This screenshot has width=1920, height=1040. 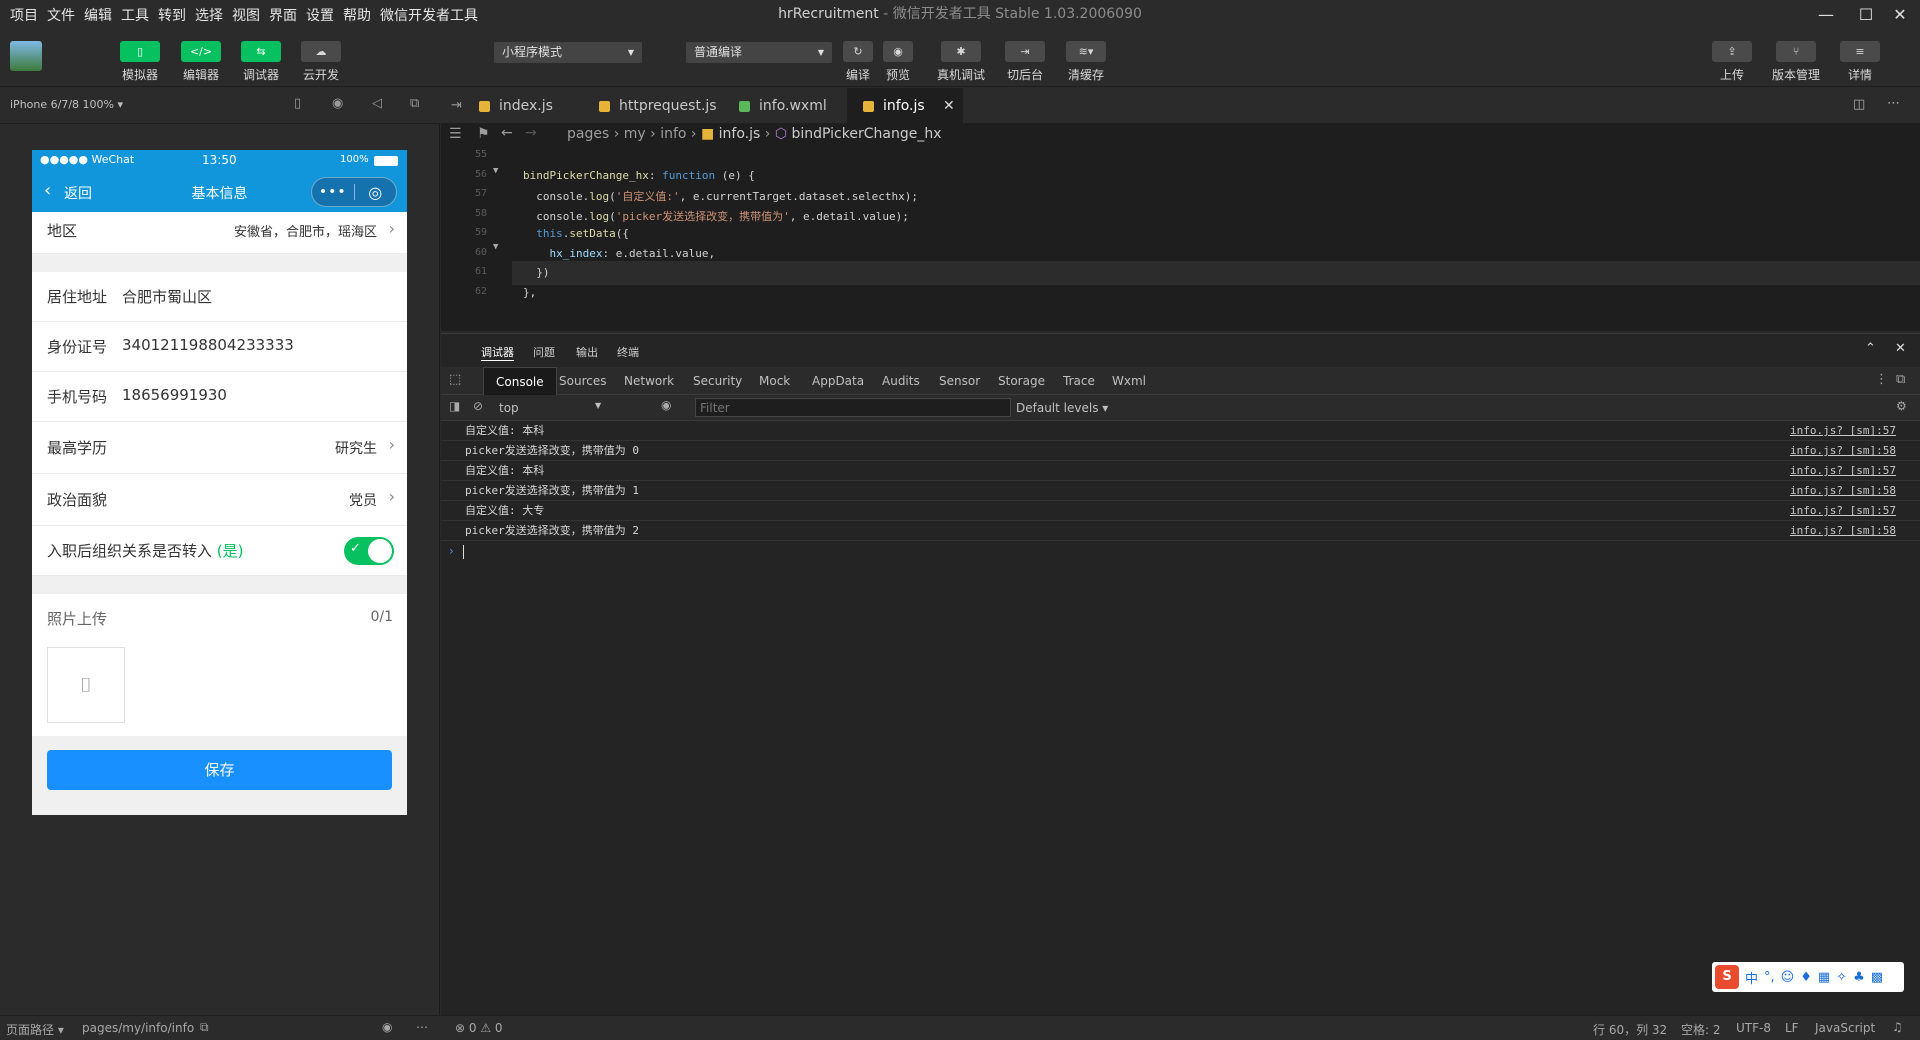 What do you see at coordinates (1900, 14) in the screenshot?
I see `close-window-button: ✕` at bounding box center [1900, 14].